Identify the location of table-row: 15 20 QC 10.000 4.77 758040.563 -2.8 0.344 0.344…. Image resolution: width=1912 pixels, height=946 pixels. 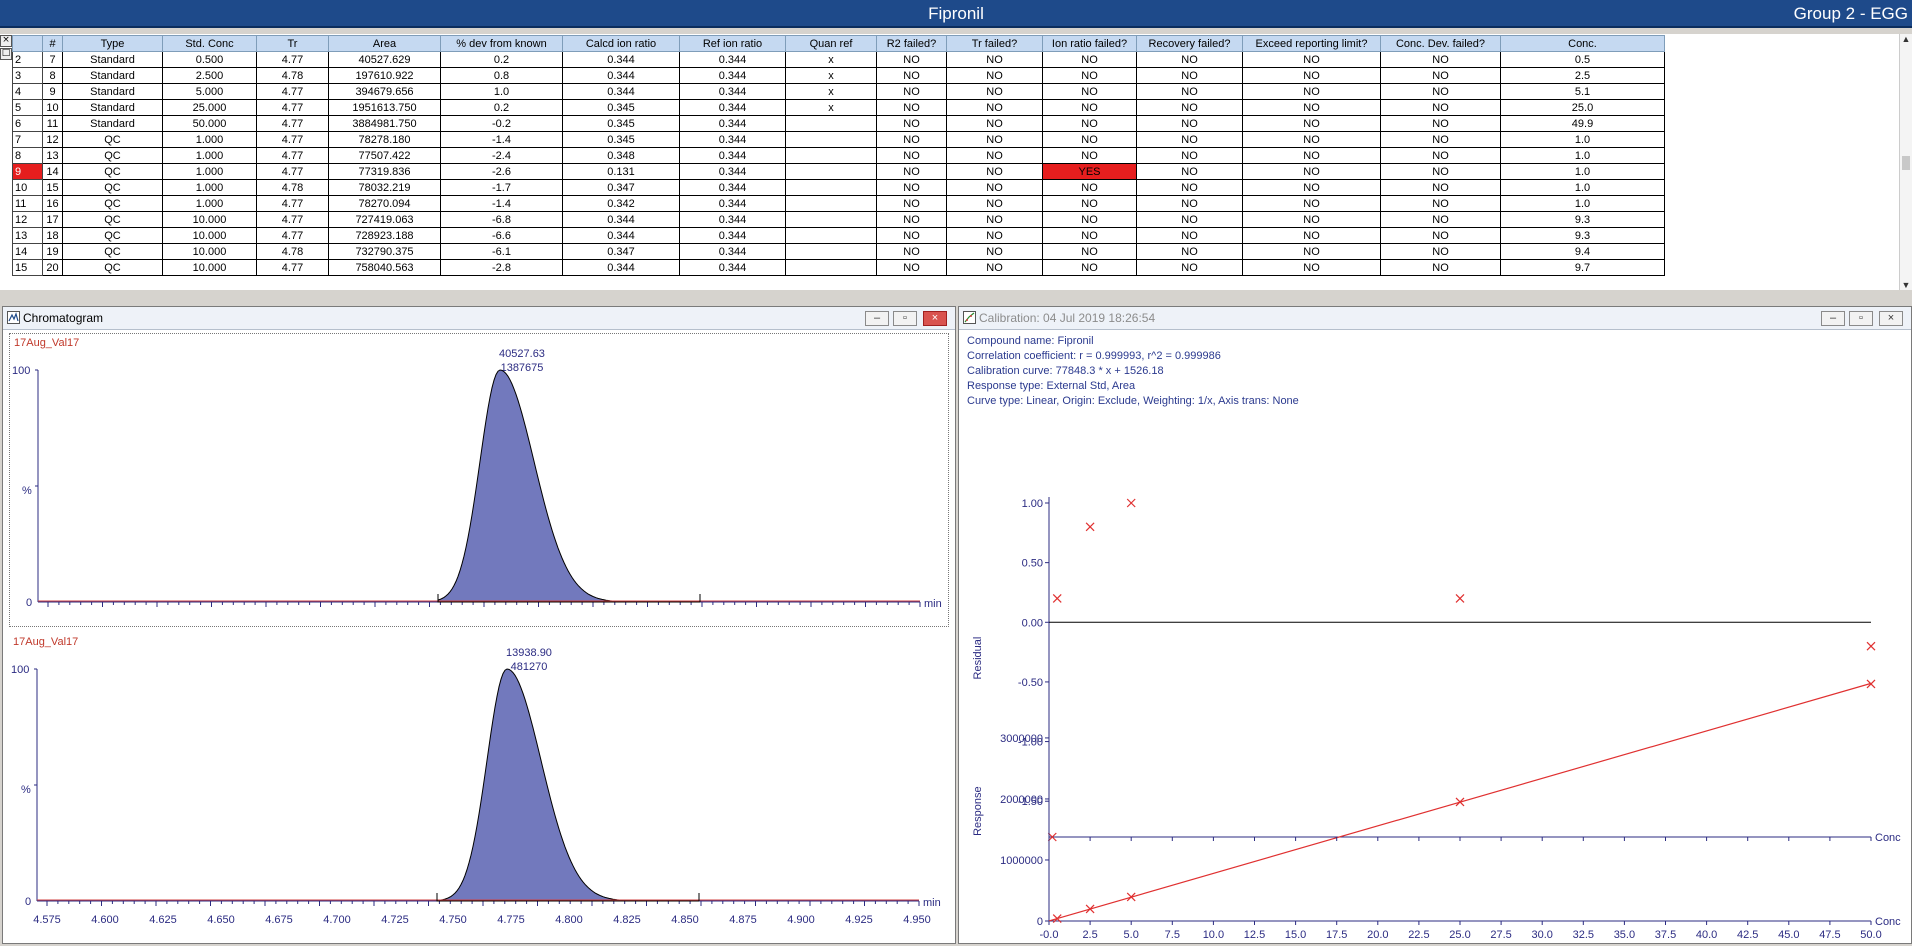
(838, 267).